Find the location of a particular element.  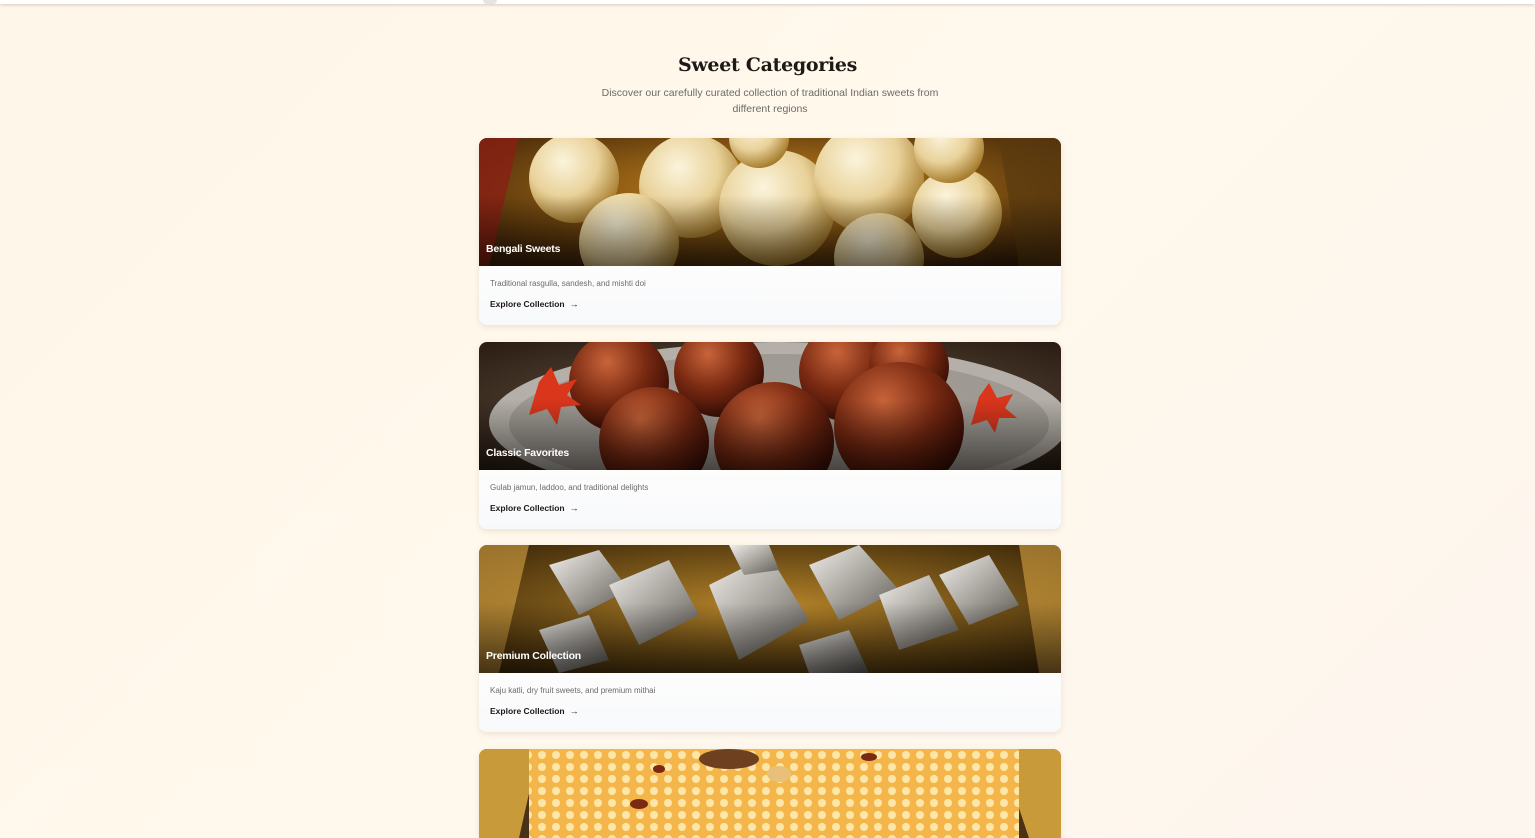

top-navbar is located at coordinates (767, 2).